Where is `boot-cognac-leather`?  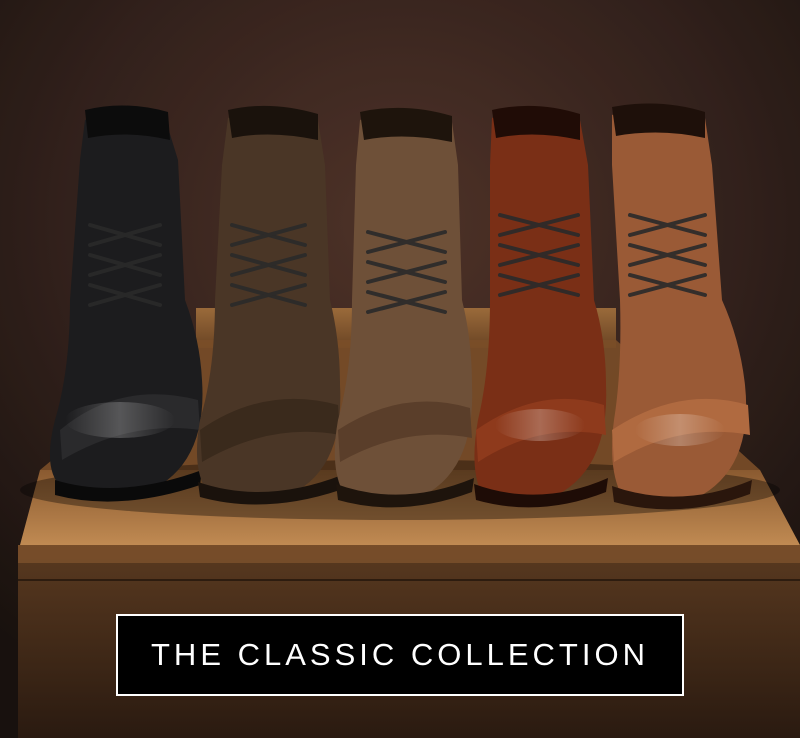 boot-cognac-leather is located at coordinates (541, 306).